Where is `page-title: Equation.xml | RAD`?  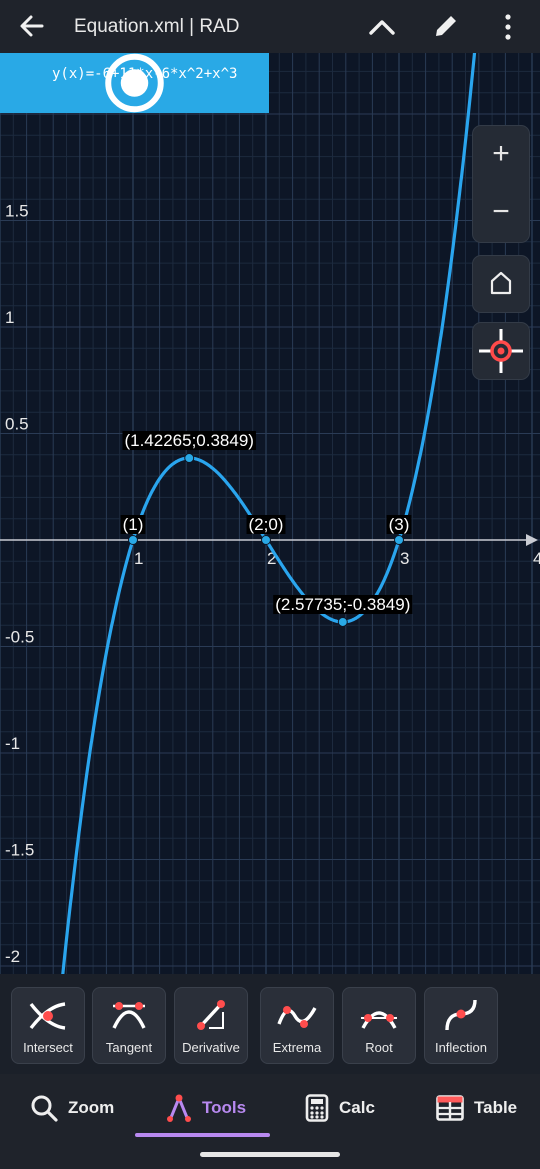
page-title: Equation.xml | RAD is located at coordinates (157, 26).